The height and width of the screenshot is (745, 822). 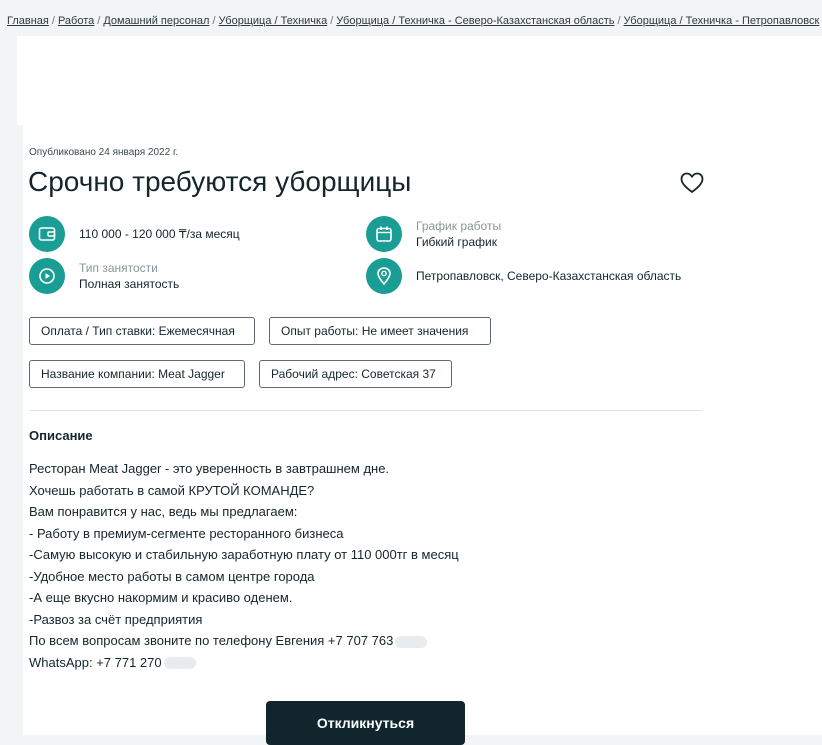 What do you see at coordinates (384, 234) in the screenshot?
I see `calendar-icon` at bounding box center [384, 234].